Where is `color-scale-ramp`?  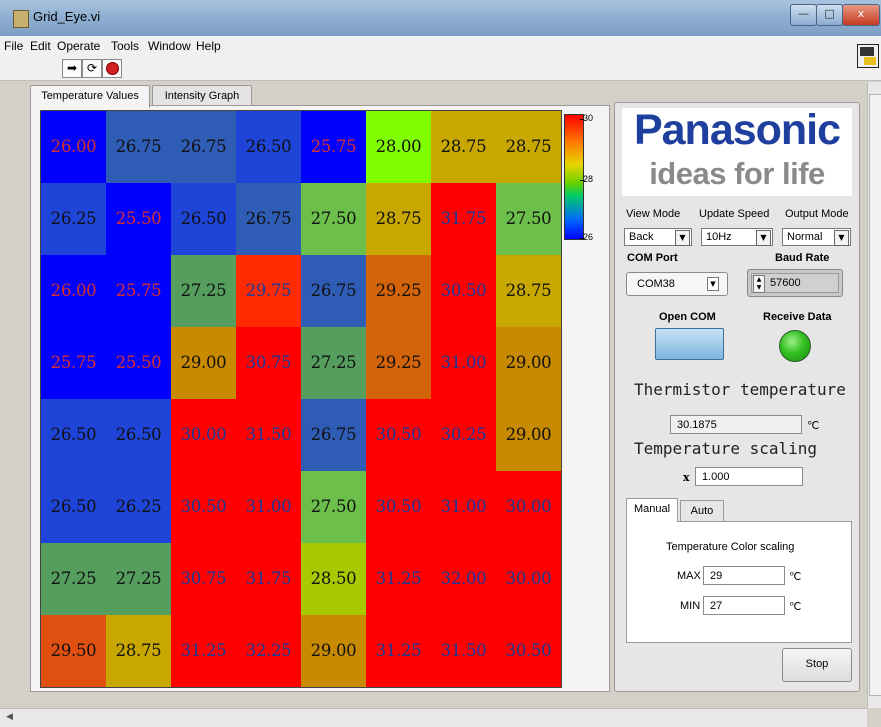 color-scale-ramp is located at coordinates (574, 177).